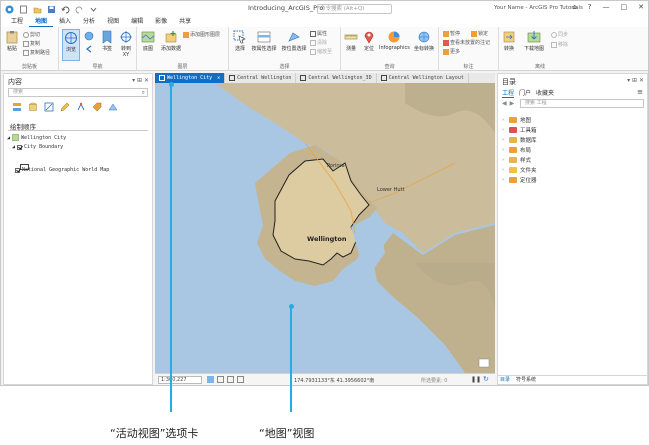 Image resolution: width=649 pixels, height=445 pixels. I want to click on download-map-button: 下载地图, so click(534, 41).